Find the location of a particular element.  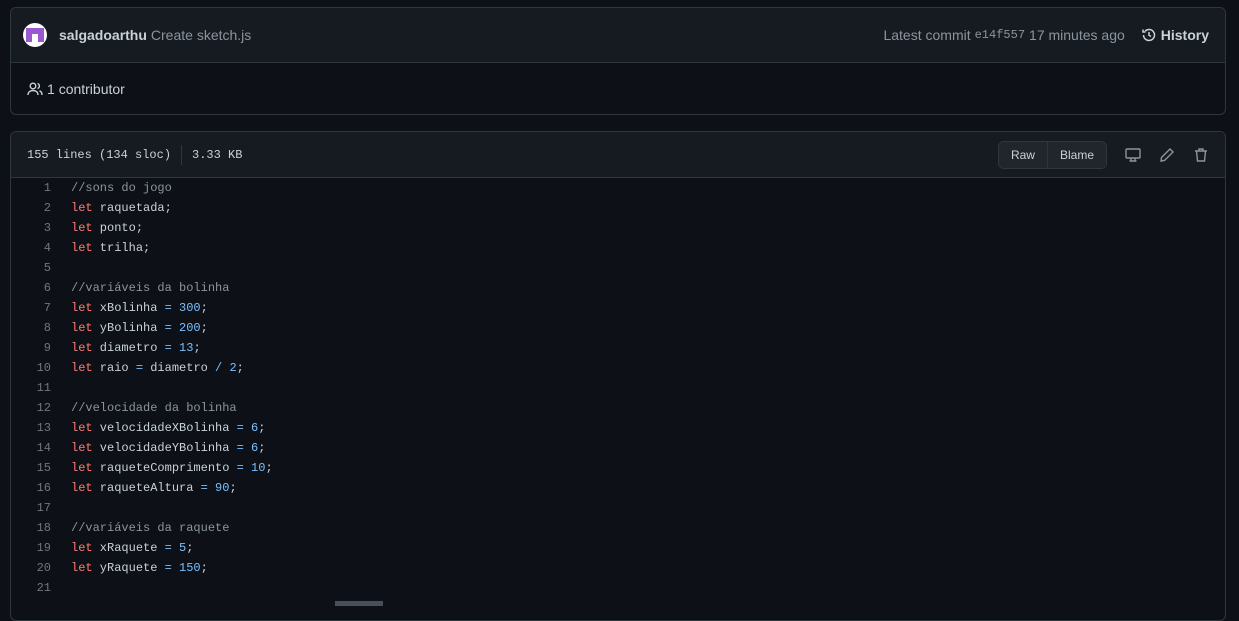

code-token: xBolinha is located at coordinates (128, 308).